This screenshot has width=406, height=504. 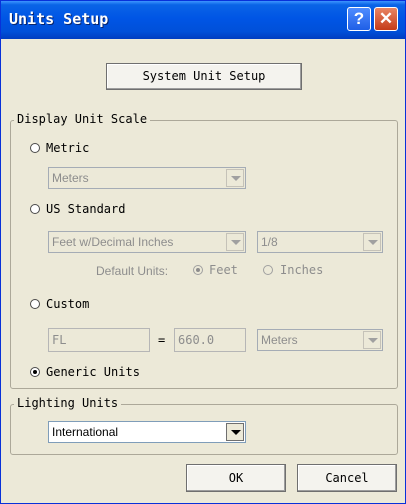 I want to click on custom-amount-field: 660.0, so click(x=210, y=340).